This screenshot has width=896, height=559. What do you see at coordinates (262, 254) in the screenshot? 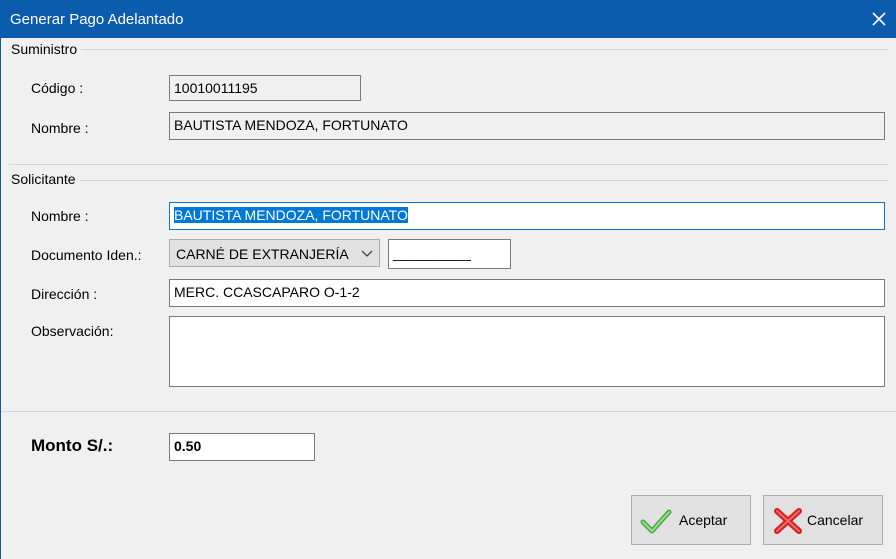
I see `documento-type-value: CARNÉ DE EXTRANJERÍA` at bounding box center [262, 254].